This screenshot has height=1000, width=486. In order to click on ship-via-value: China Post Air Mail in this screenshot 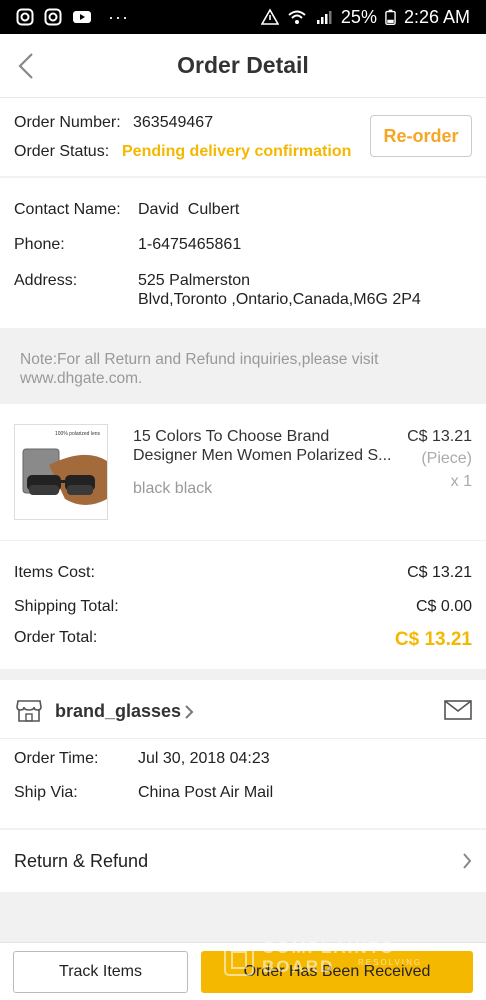, I will do `click(206, 792)`.